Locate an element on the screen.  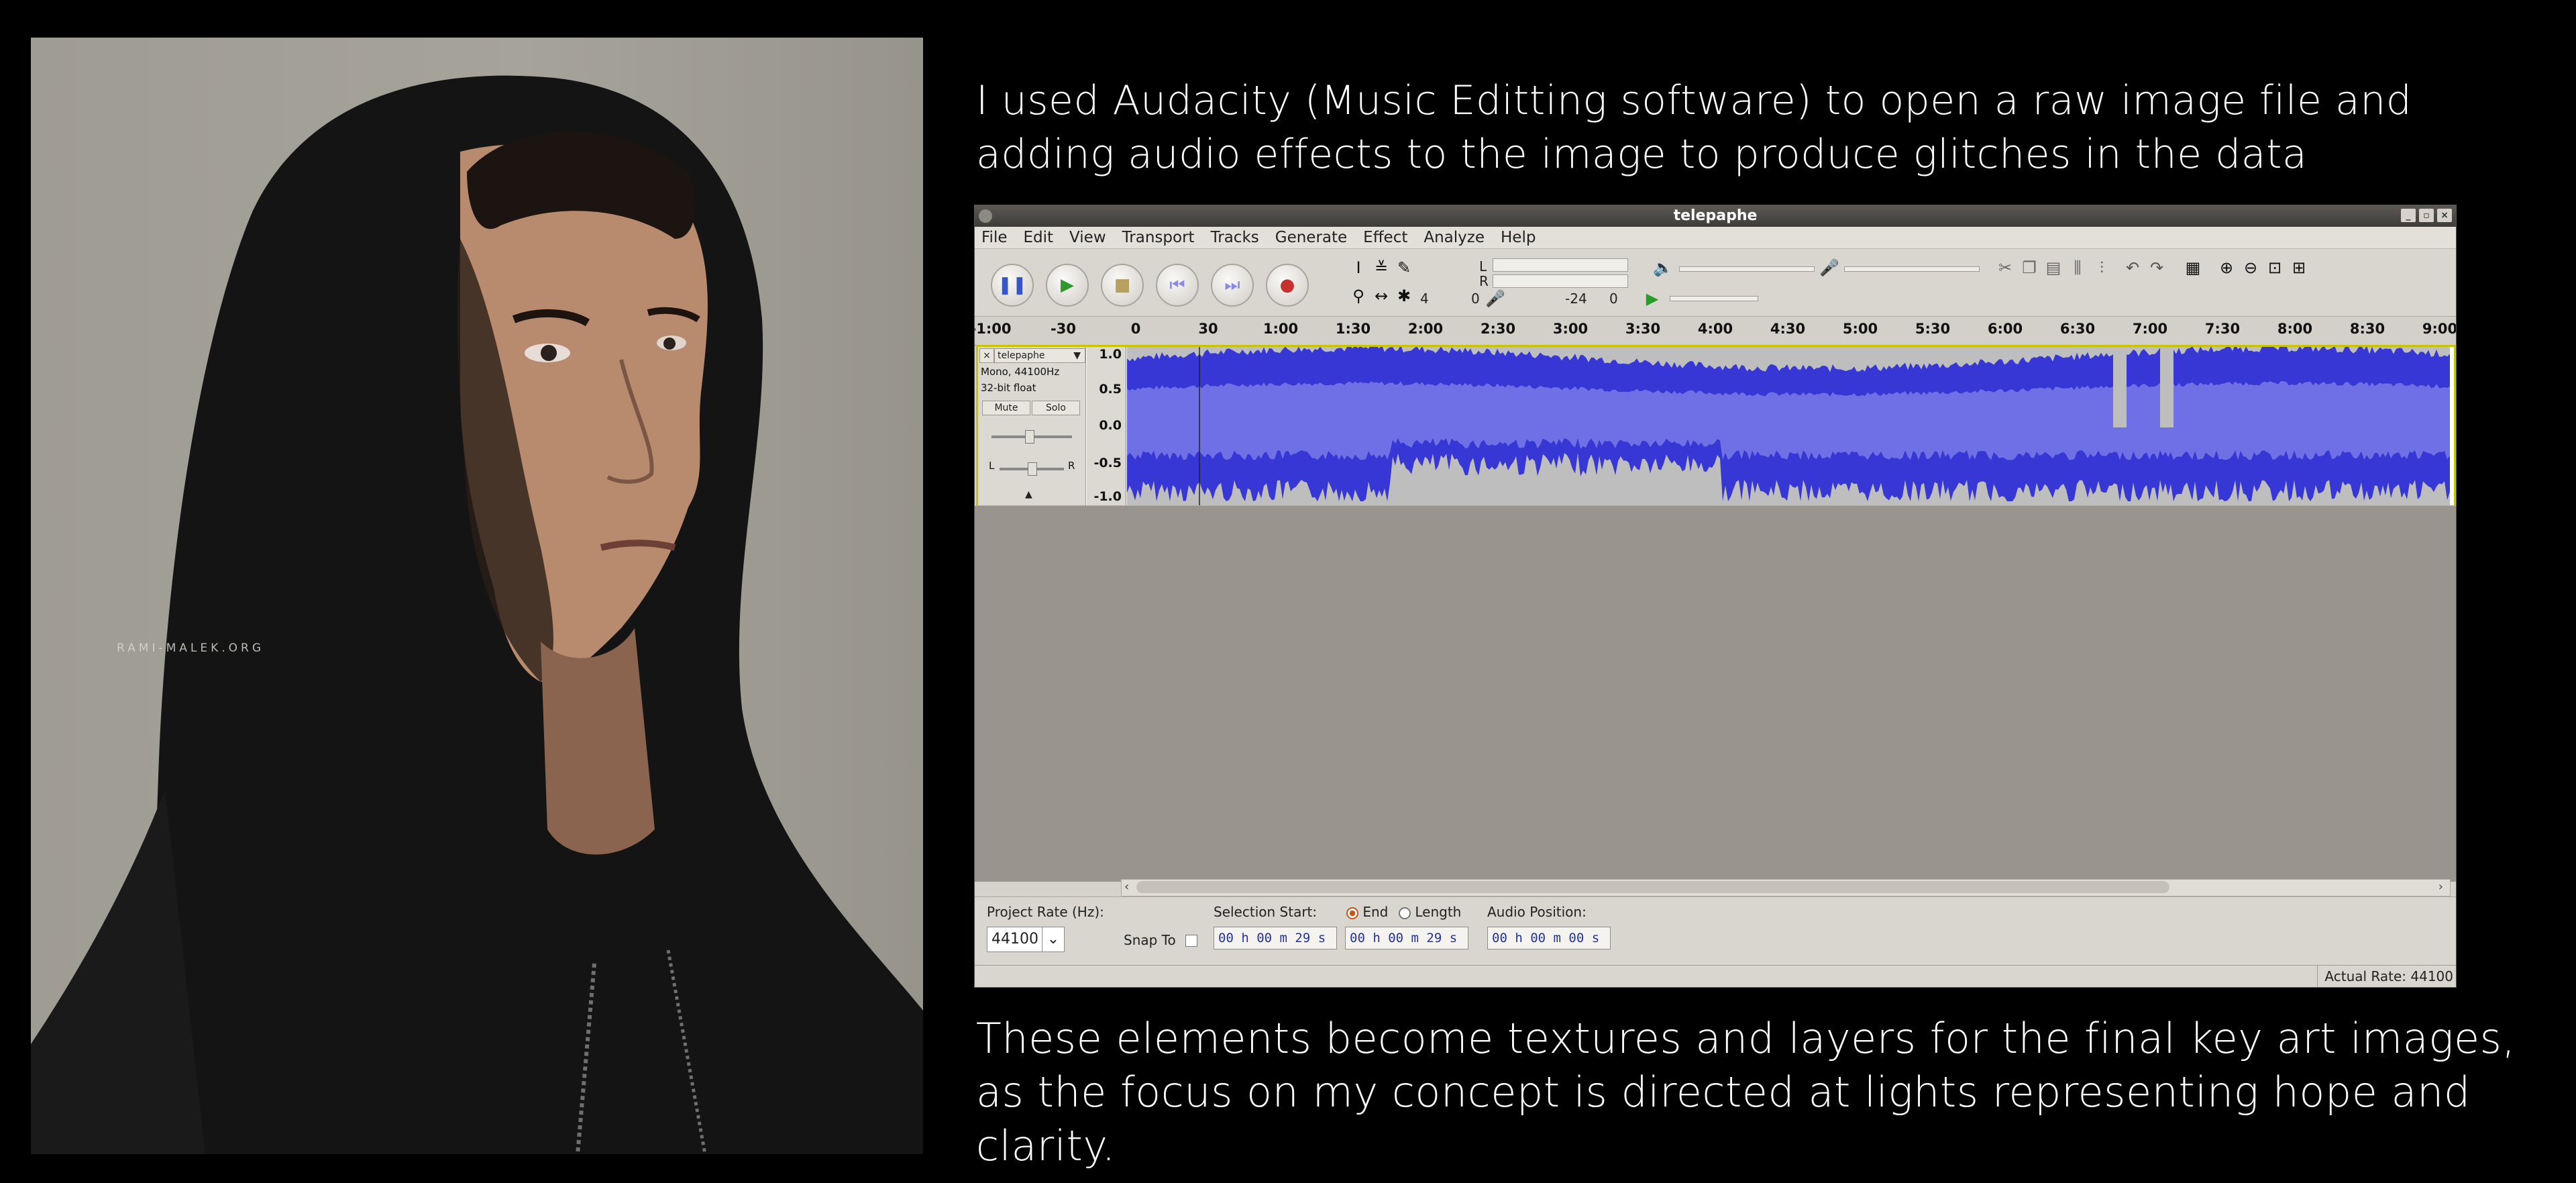
scroll-left-icon: ‹ is located at coordinates (1126, 887).